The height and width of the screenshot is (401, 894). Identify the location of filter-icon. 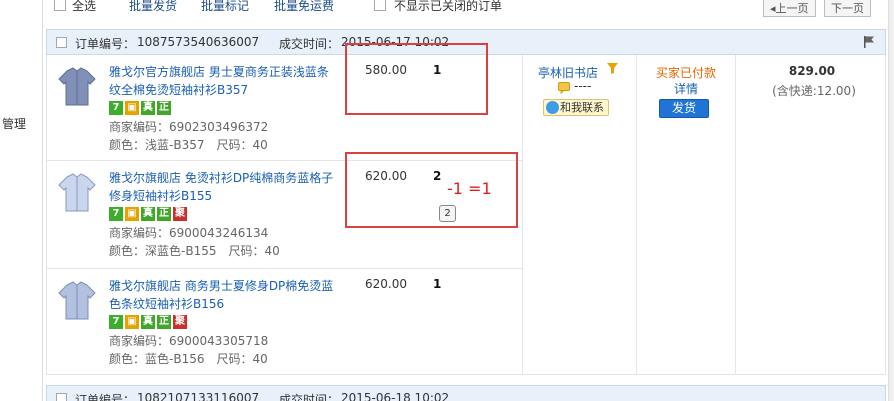
(612, 68).